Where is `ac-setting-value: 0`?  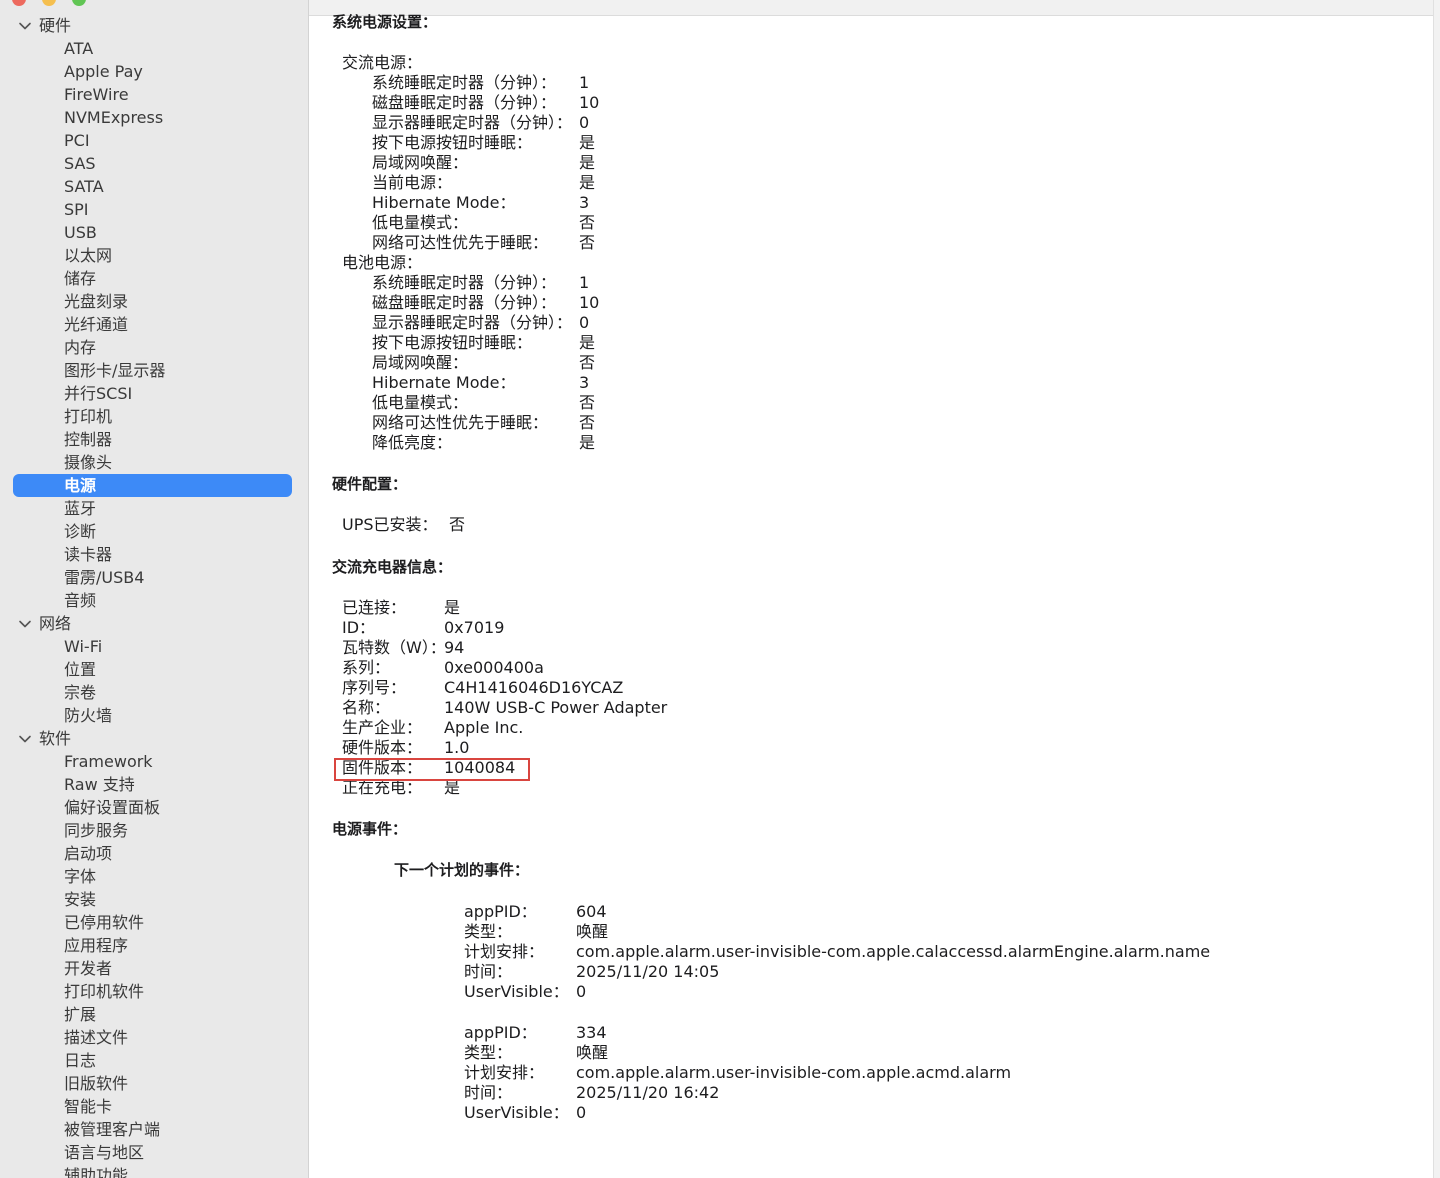
ac-setting-value: 0 is located at coordinates (584, 122).